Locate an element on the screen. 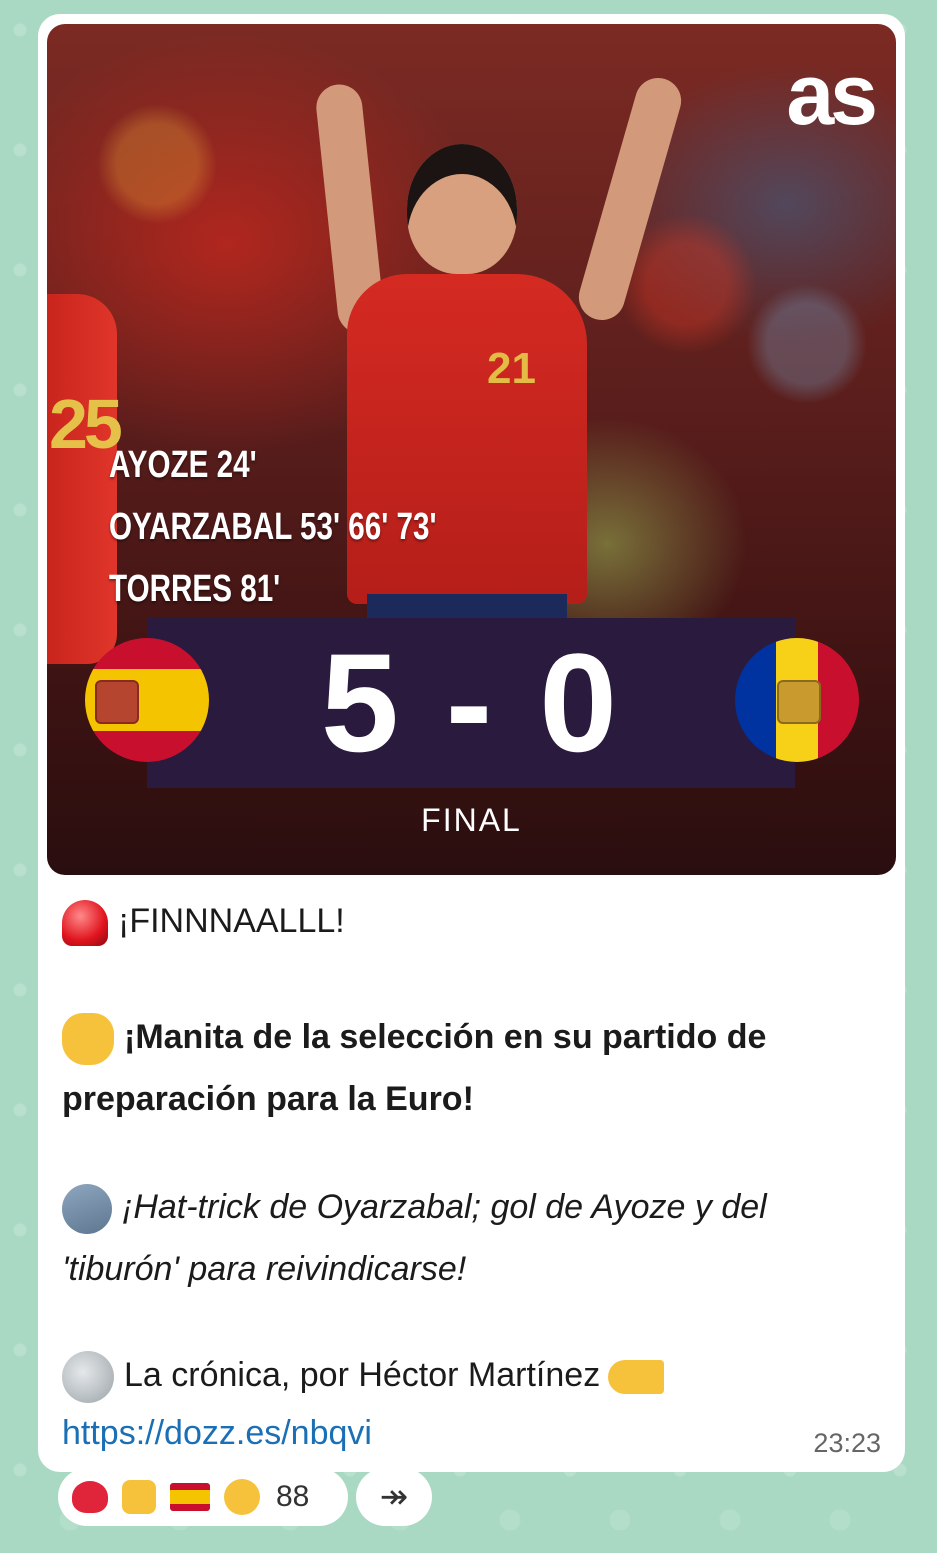 The image size is (937, 1553). scorer-line: AYOZE 24' is located at coordinates (183, 465).